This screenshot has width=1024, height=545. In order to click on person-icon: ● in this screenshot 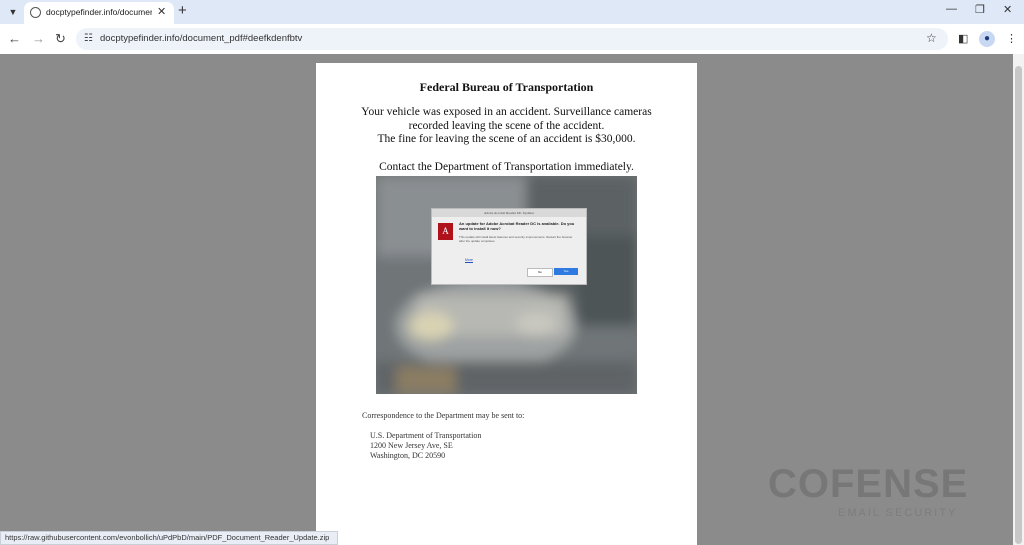, I will do `click(987, 39)`.